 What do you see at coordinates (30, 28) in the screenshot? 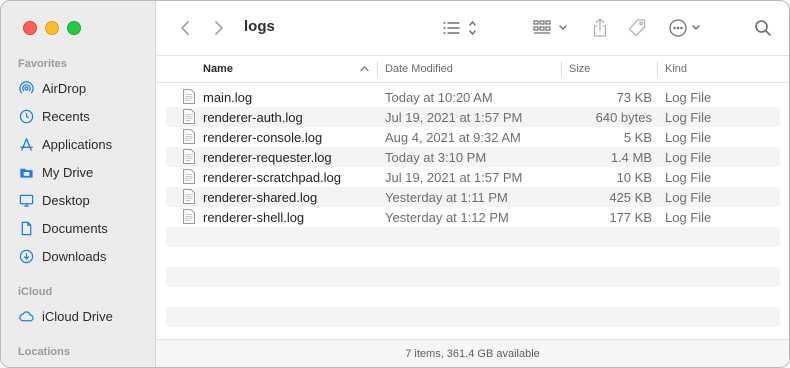
I see `close-button` at bounding box center [30, 28].